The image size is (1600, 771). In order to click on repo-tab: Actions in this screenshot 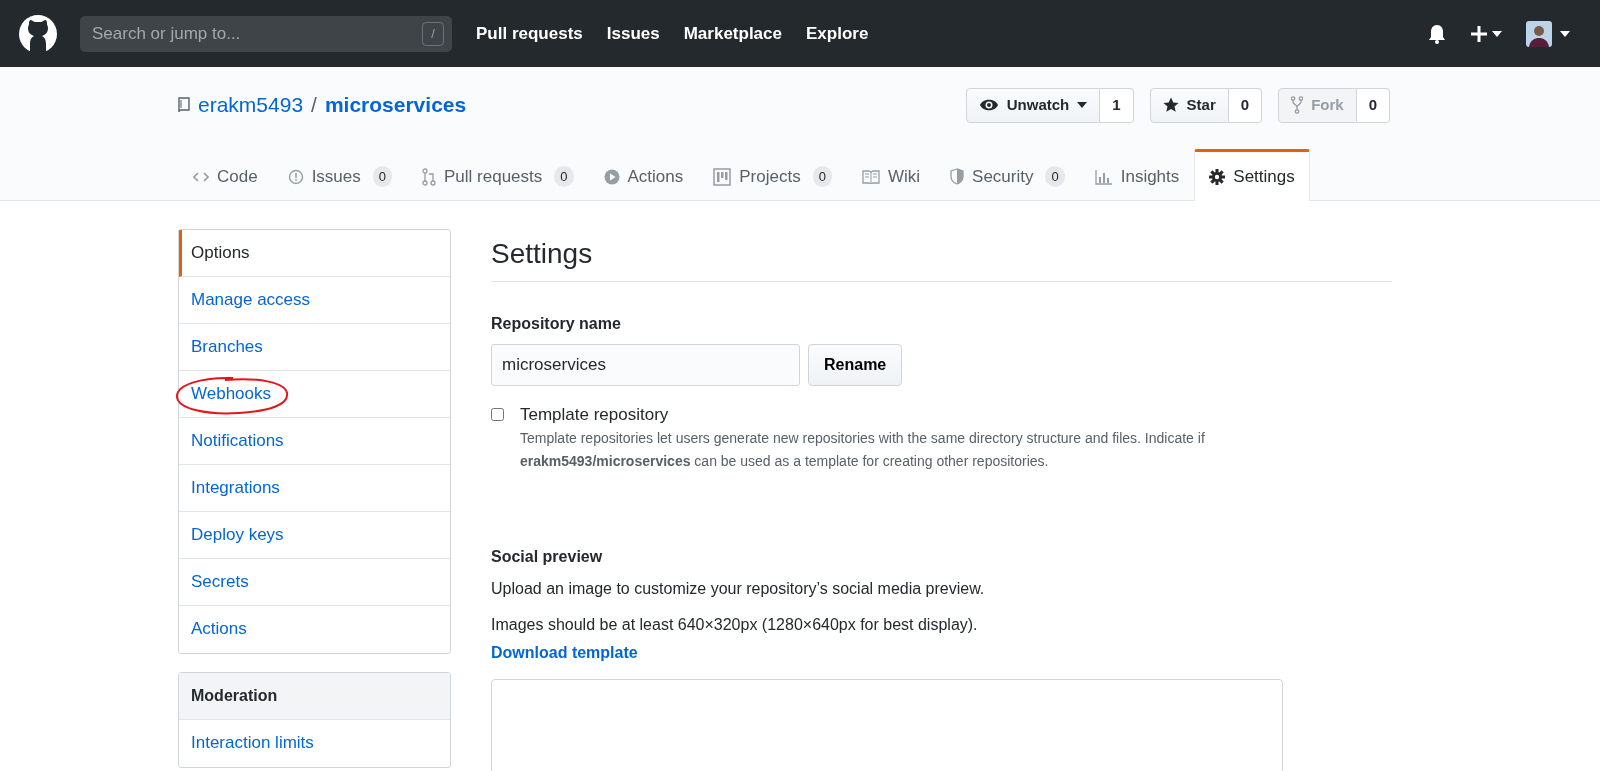, I will do `click(643, 175)`.